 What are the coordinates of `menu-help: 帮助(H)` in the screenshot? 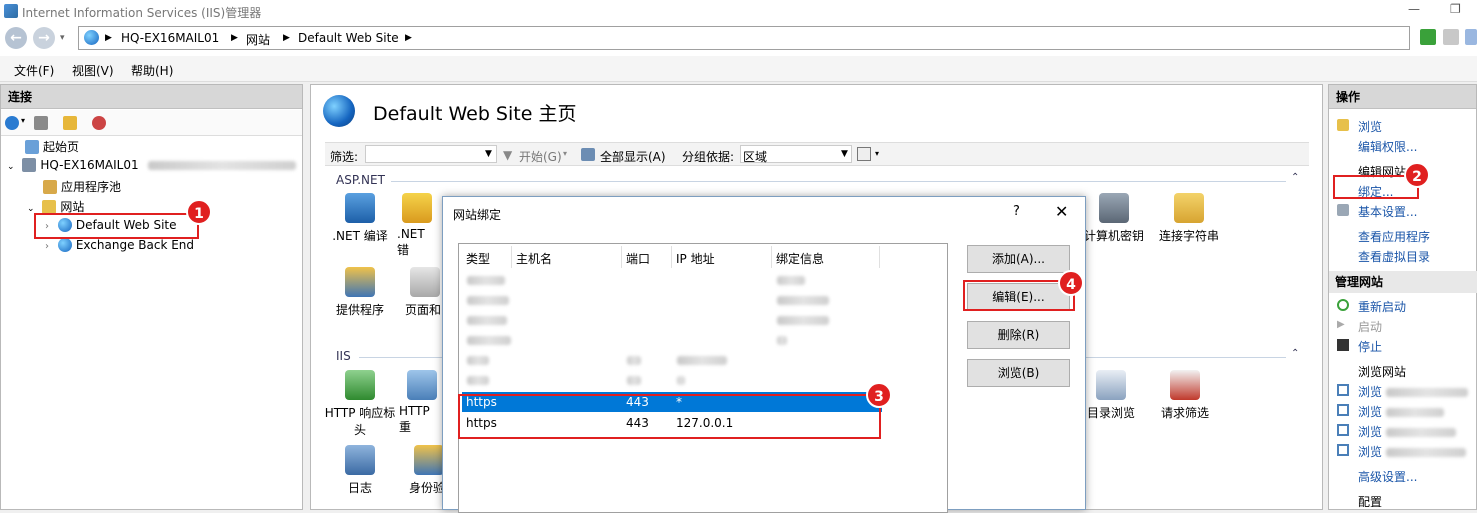 It's located at (152, 70).